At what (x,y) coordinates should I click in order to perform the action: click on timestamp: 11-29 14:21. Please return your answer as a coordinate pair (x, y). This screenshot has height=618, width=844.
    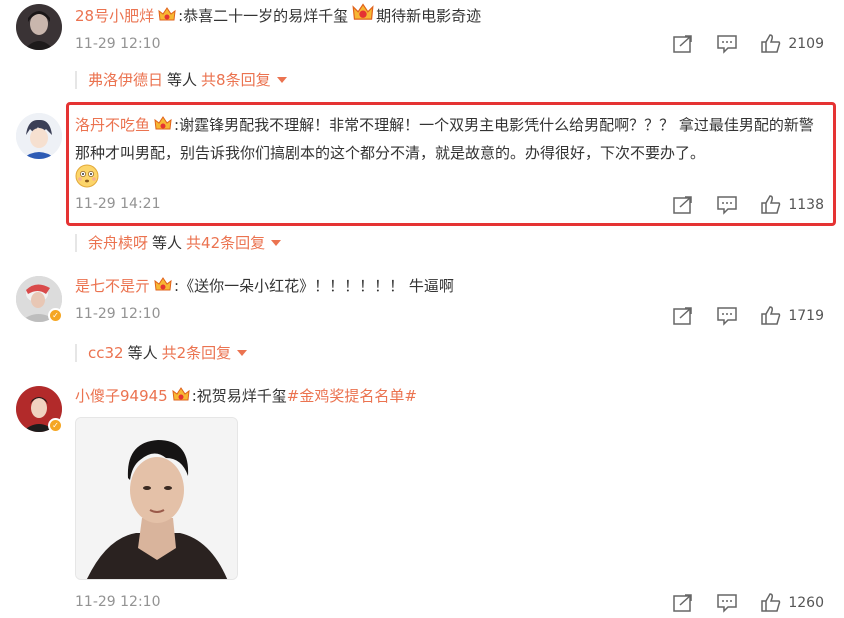
    Looking at the image, I should click on (118, 204).